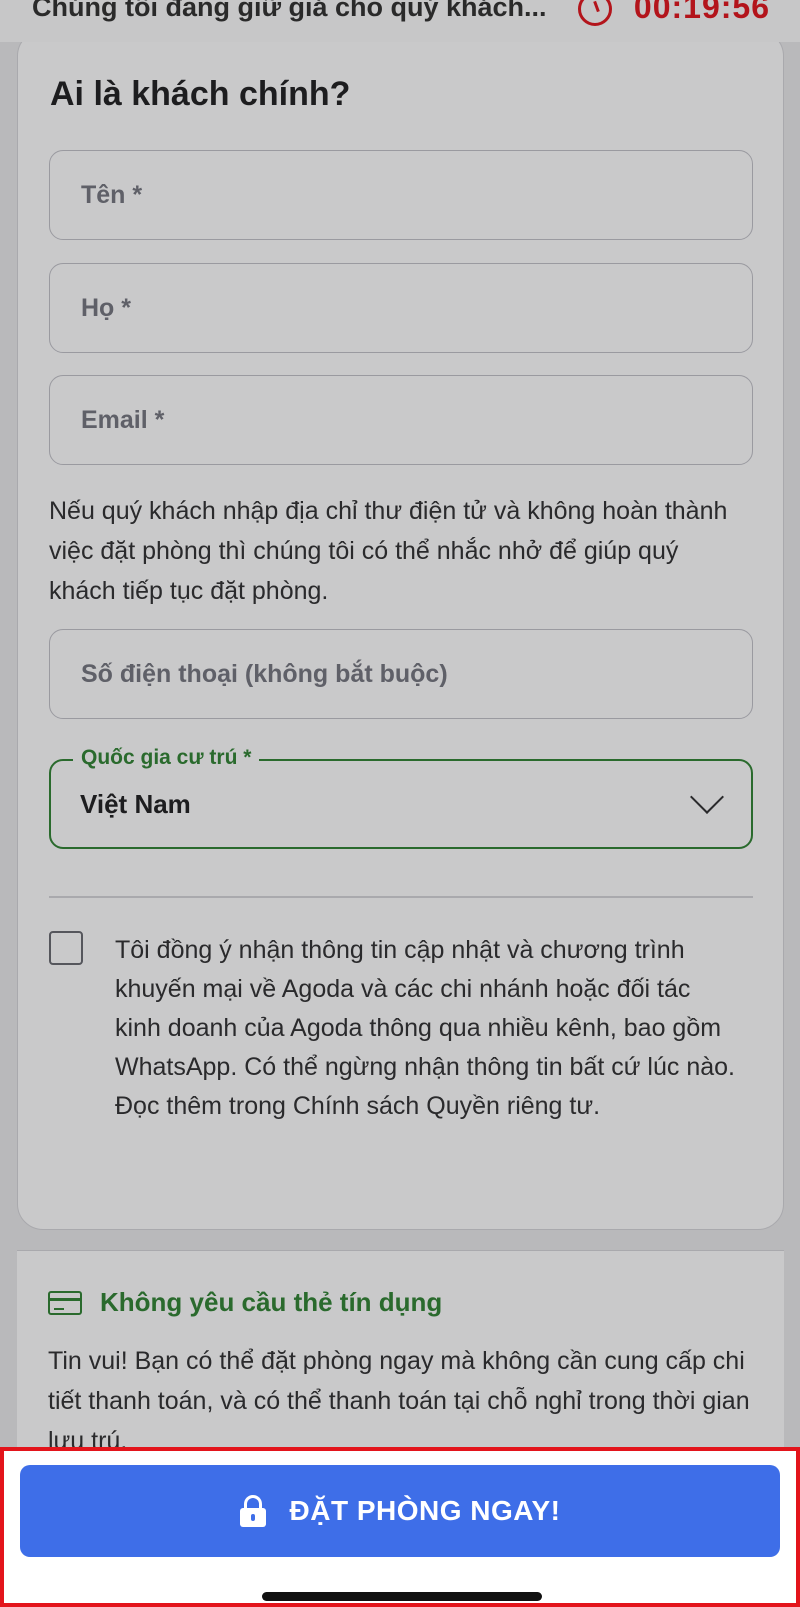 The image size is (800, 1607). Describe the element at coordinates (594, 13) in the screenshot. I see `clock-icon` at that location.